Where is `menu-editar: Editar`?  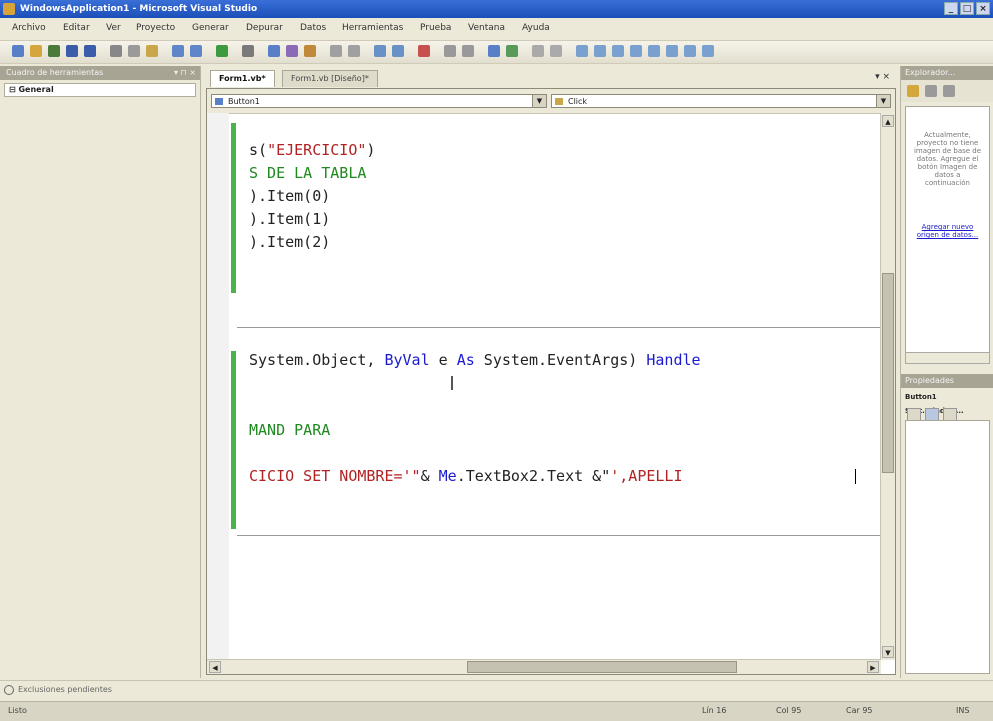
menu-editar: Editar is located at coordinates (76, 28).